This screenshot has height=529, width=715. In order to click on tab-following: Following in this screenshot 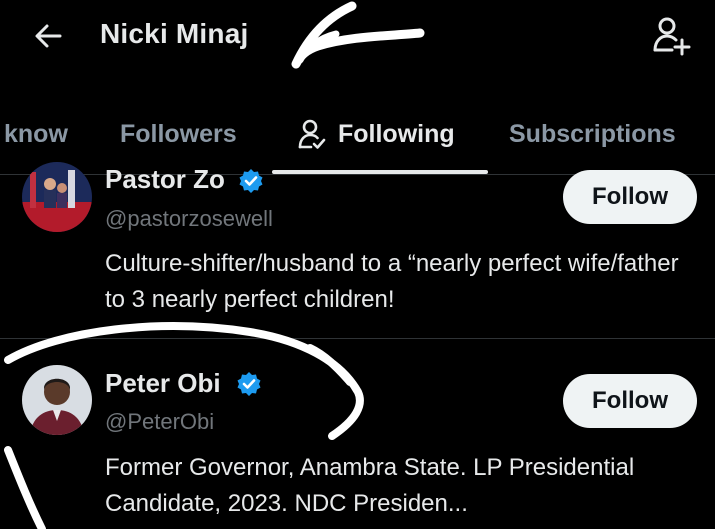, I will do `click(396, 134)`.